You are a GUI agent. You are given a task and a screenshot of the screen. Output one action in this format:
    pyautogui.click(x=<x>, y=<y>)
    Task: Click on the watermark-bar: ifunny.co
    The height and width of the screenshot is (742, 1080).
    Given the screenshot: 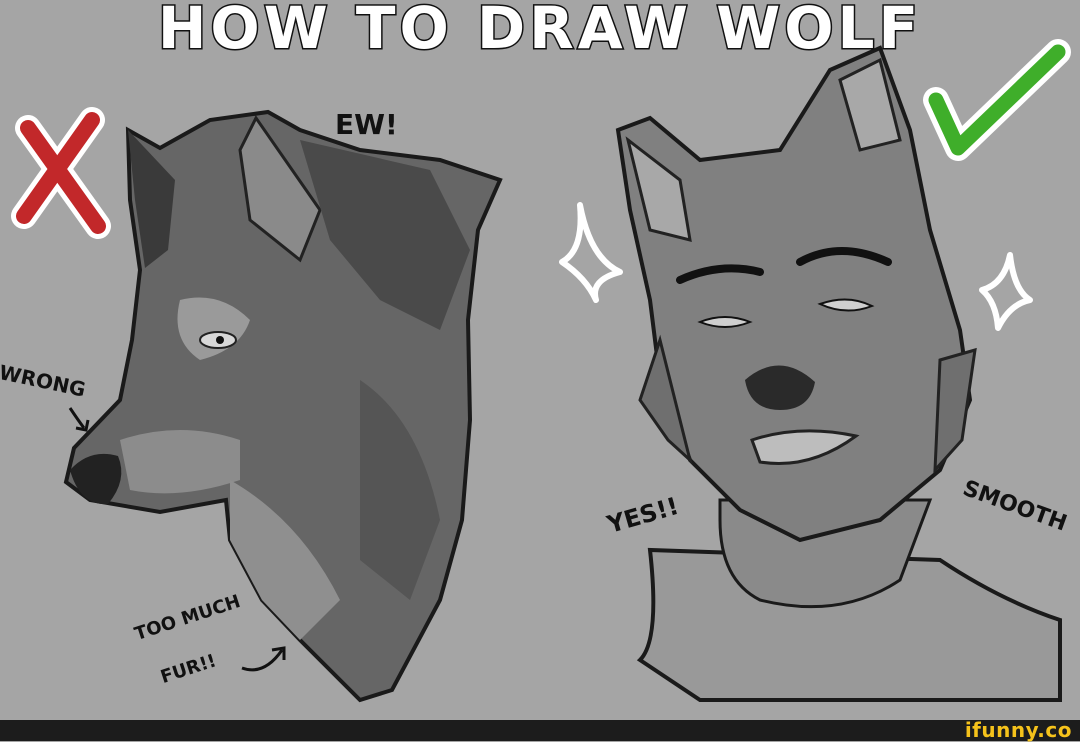 What is the action you would take?
    pyautogui.click(x=540, y=730)
    